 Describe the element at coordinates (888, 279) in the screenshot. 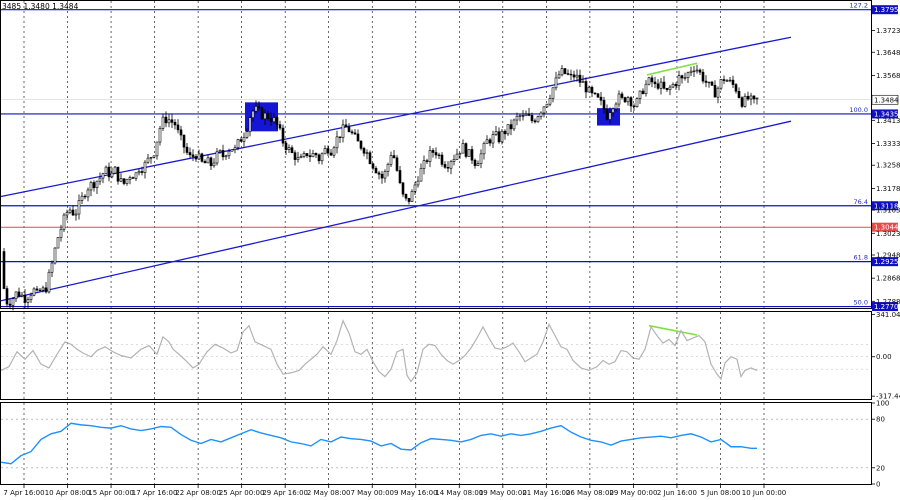

I see `y-tick-label: 1.2868` at that location.